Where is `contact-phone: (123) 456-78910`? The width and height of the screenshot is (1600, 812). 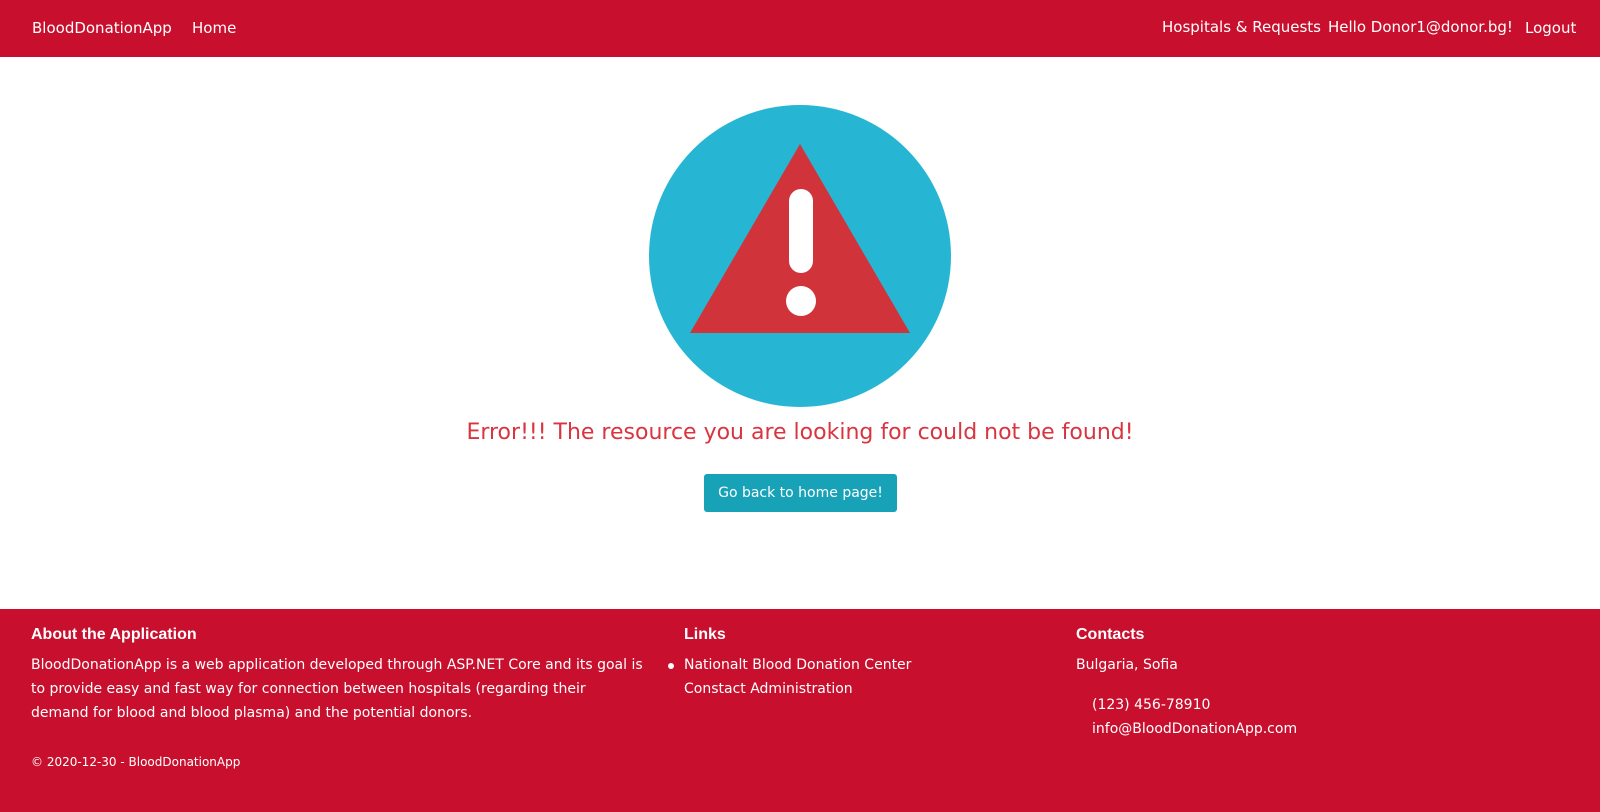 contact-phone: (123) 456-78910 is located at coordinates (1151, 705).